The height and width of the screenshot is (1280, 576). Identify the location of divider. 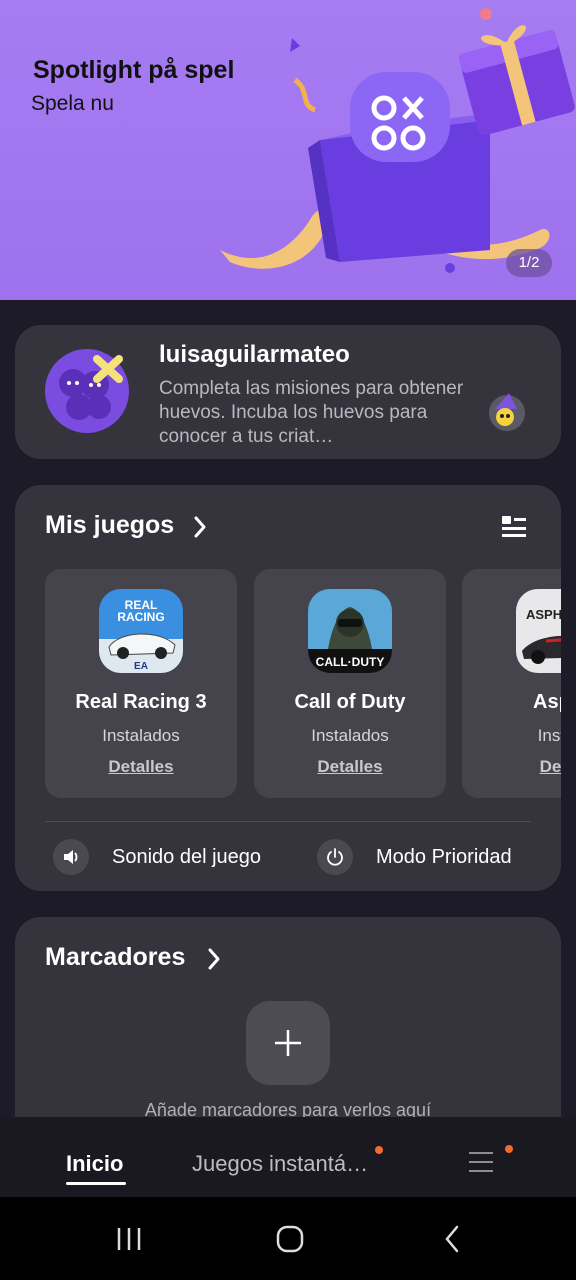
(288, 821).